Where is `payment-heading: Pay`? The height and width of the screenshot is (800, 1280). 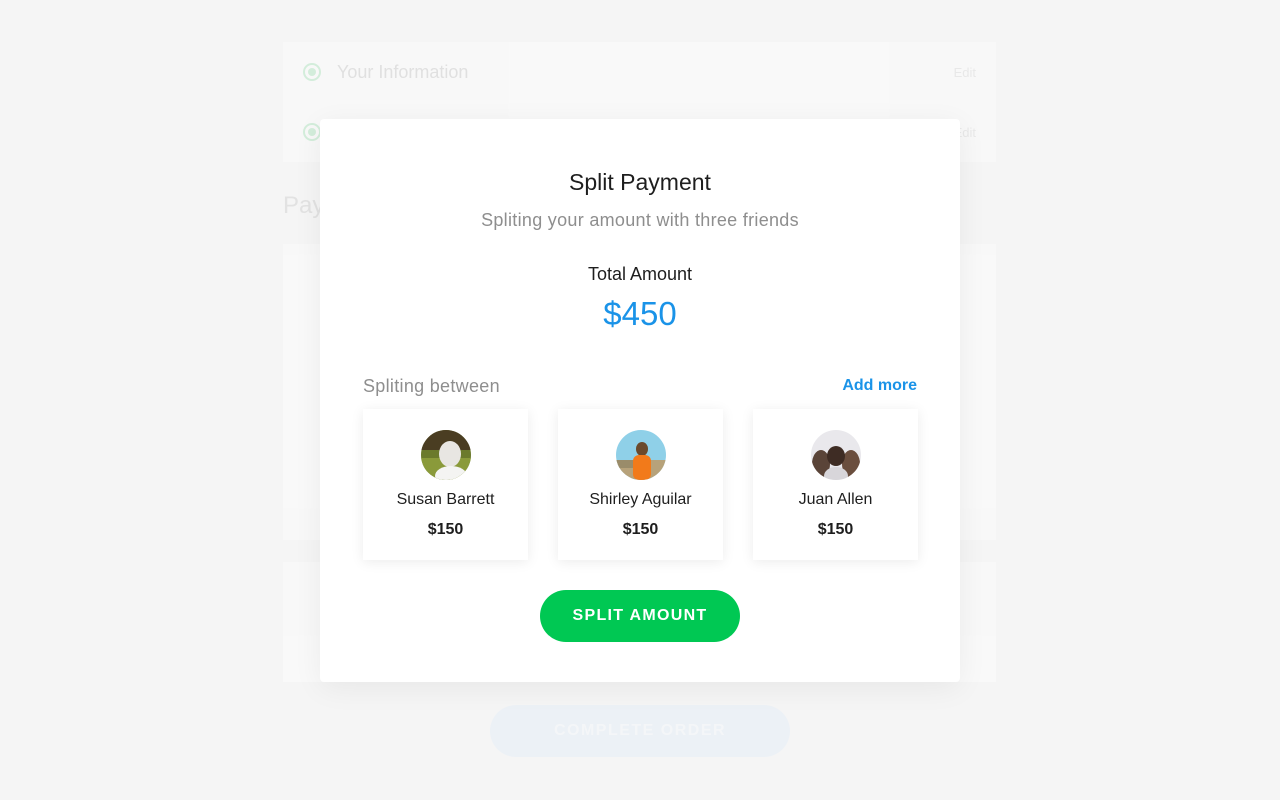 payment-heading: Pay is located at coordinates (304, 205).